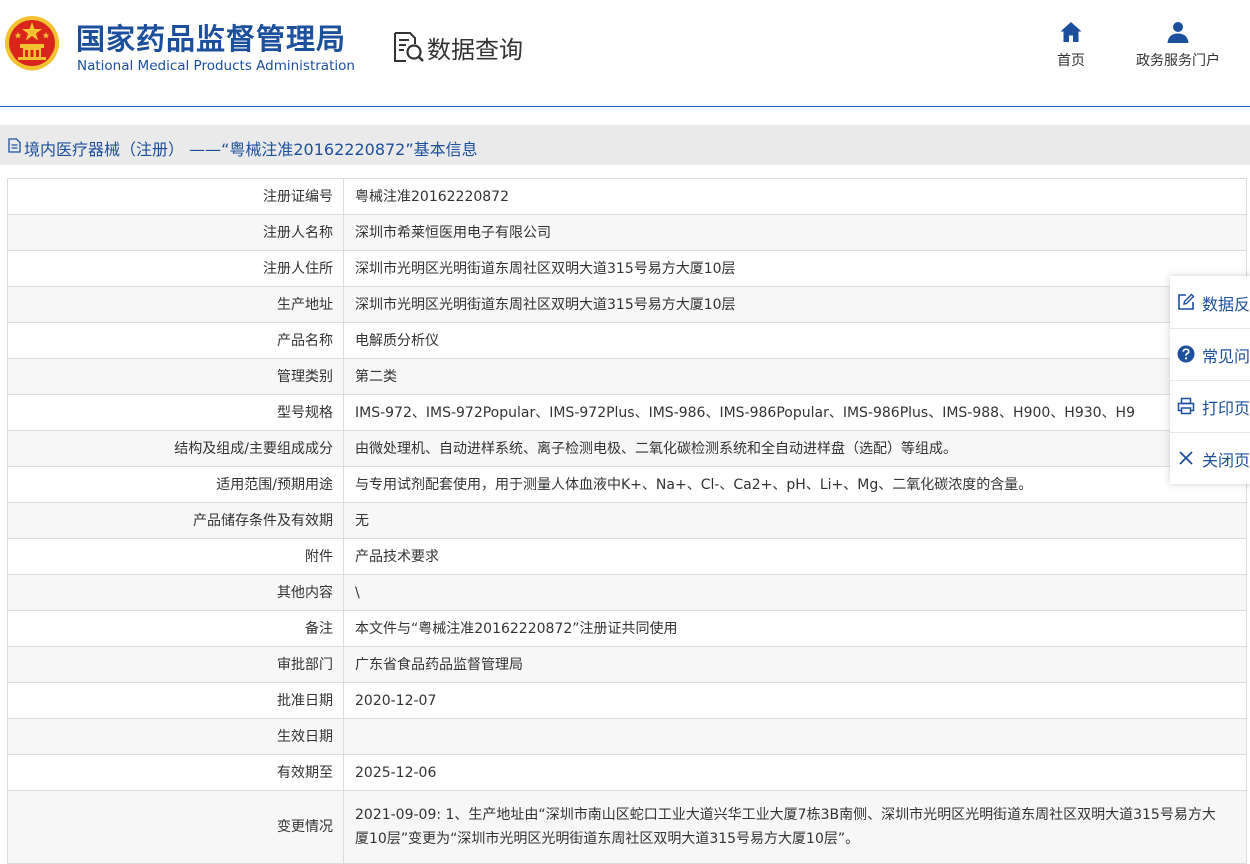 The height and width of the screenshot is (864, 1250). I want to click on logo-title-en: National Medical Products Administration, so click(216, 66).